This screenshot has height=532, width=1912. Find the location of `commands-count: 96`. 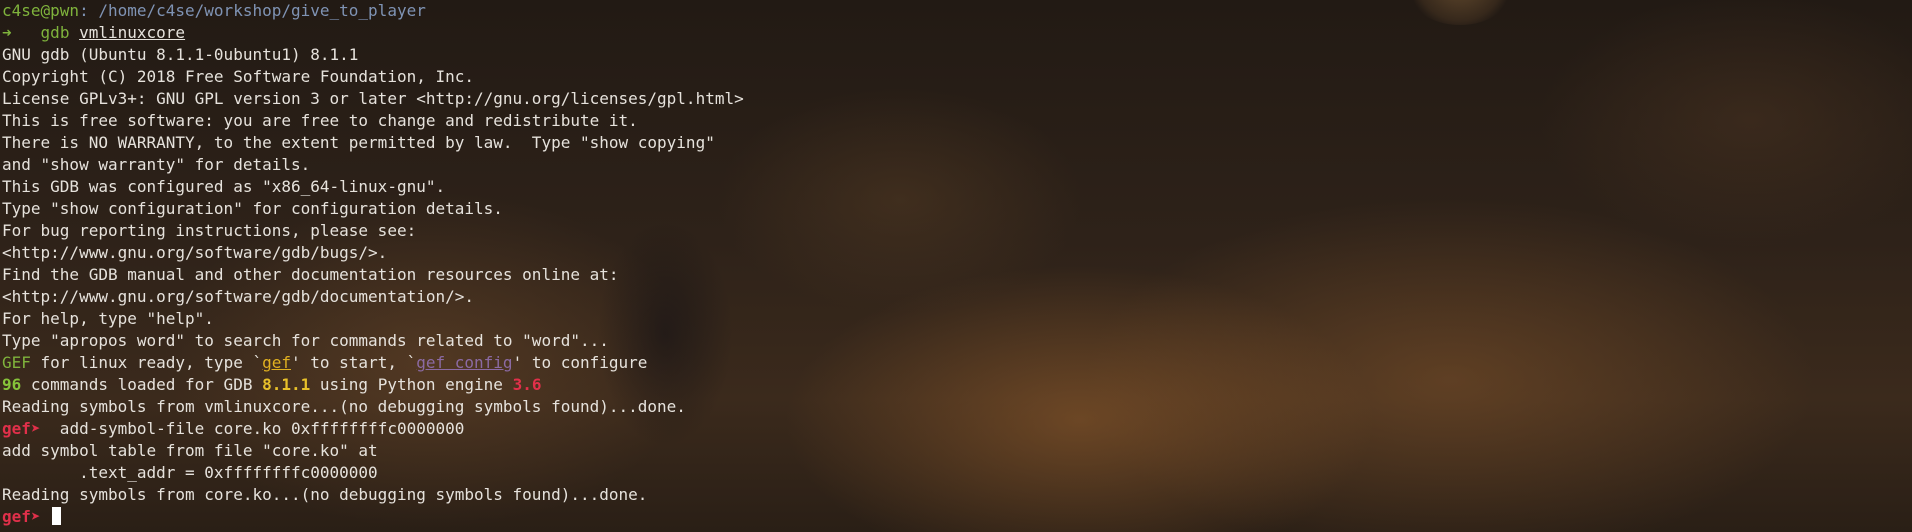

commands-count: 96 is located at coordinates (12, 384).